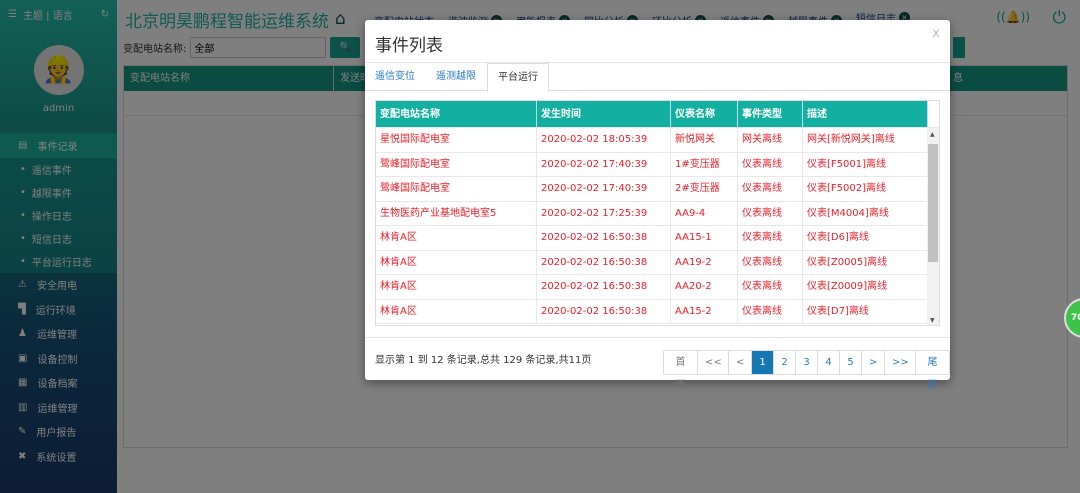  I want to click on scroll-down-icon: ▼, so click(932, 320).